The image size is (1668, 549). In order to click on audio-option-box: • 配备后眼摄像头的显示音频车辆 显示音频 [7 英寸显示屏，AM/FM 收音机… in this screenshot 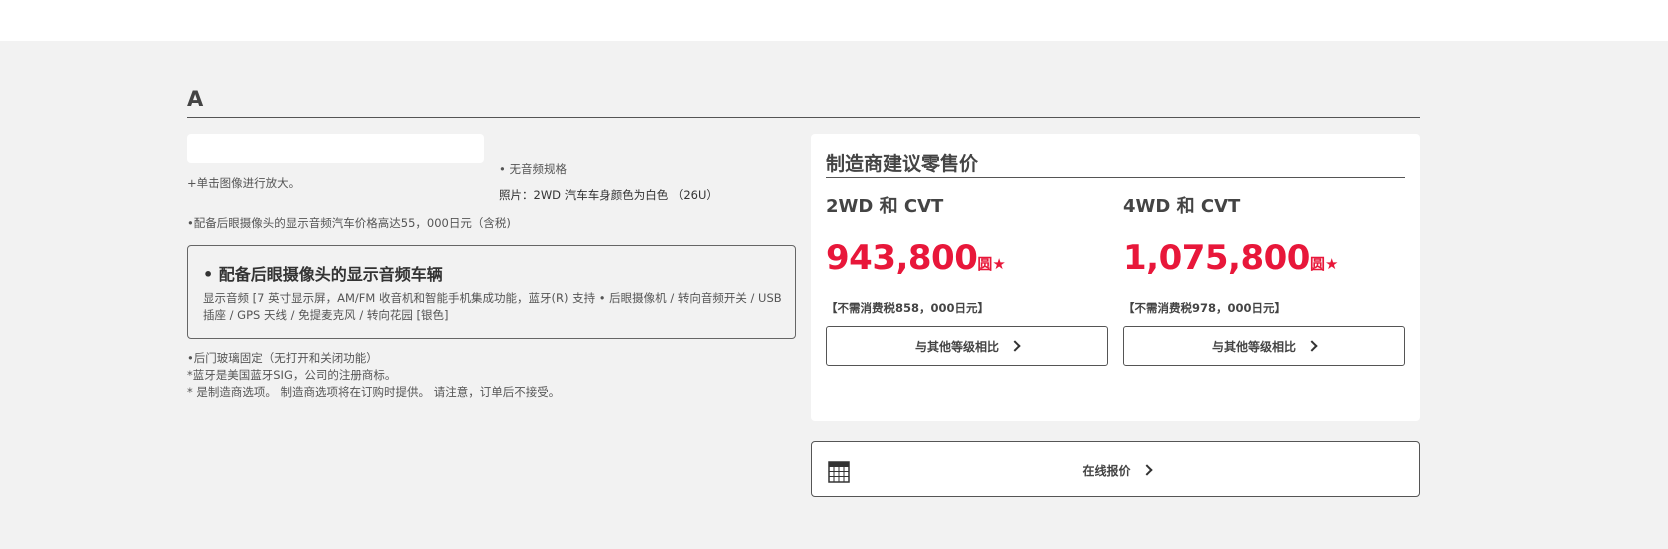, I will do `click(491, 292)`.